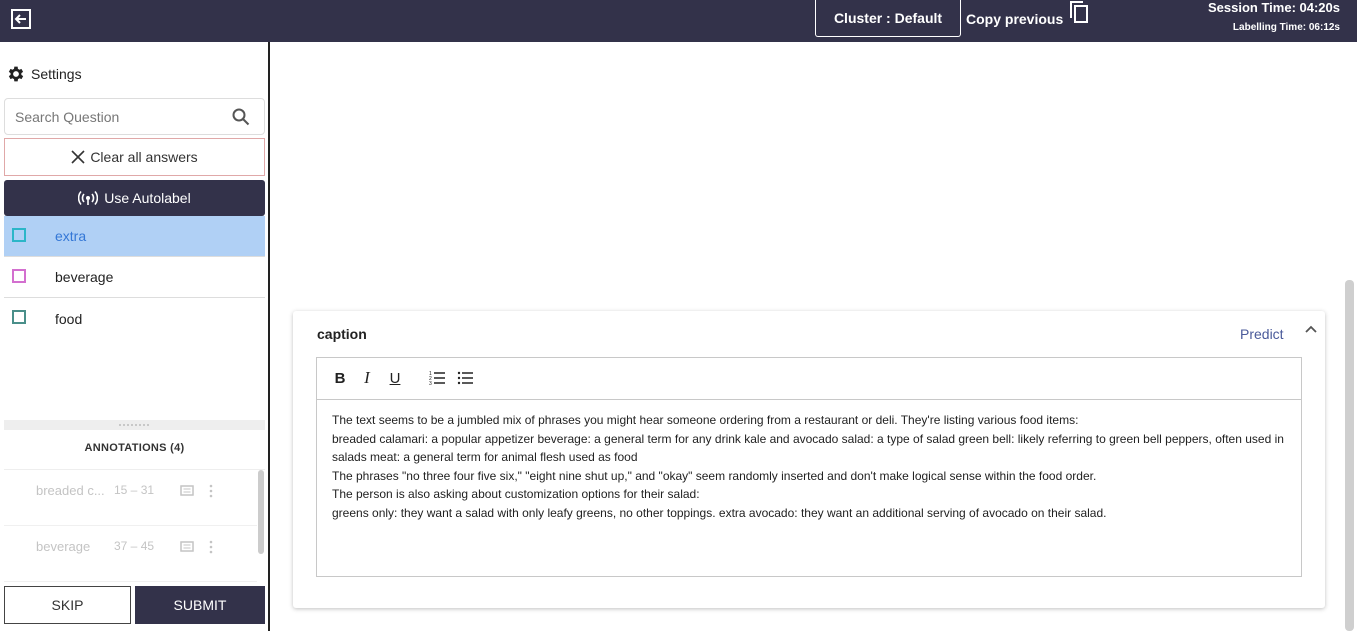  I want to click on label-item-name: extra, so click(71, 236).